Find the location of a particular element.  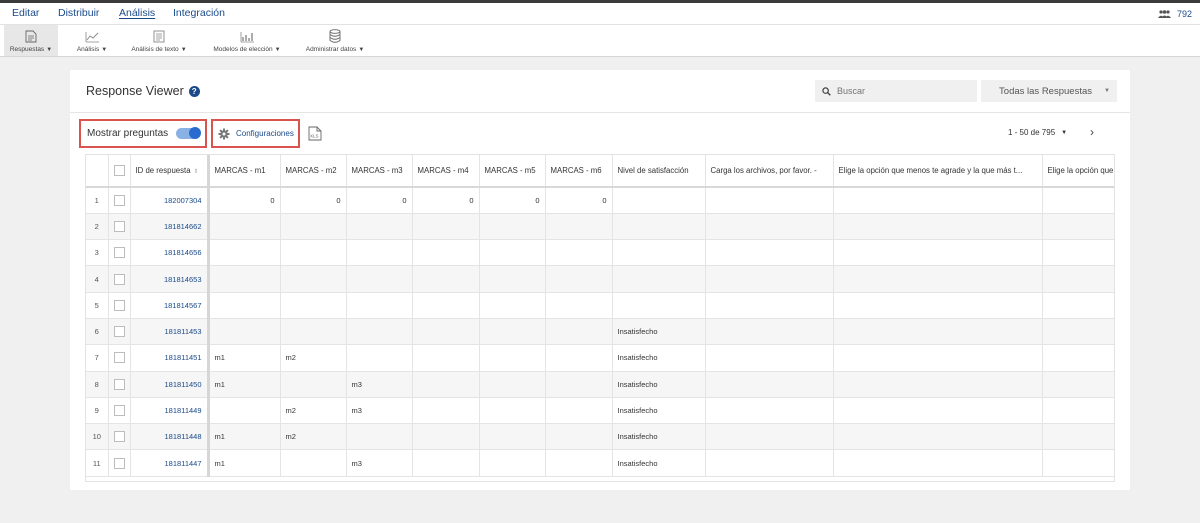

menu-integracion: Integración is located at coordinates (199, 13).